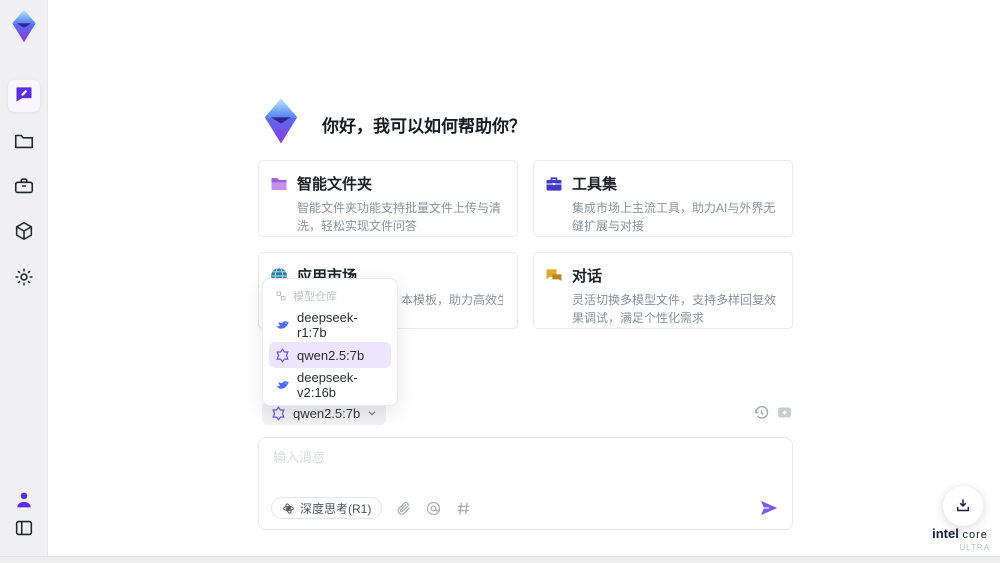 Image resolution: width=1000 pixels, height=563 pixels. What do you see at coordinates (663, 290) in the screenshot?
I see `card-dialogue: 对话 灵活切换多模型文件，支持多样回复效果调试，满足个性化需求` at bounding box center [663, 290].